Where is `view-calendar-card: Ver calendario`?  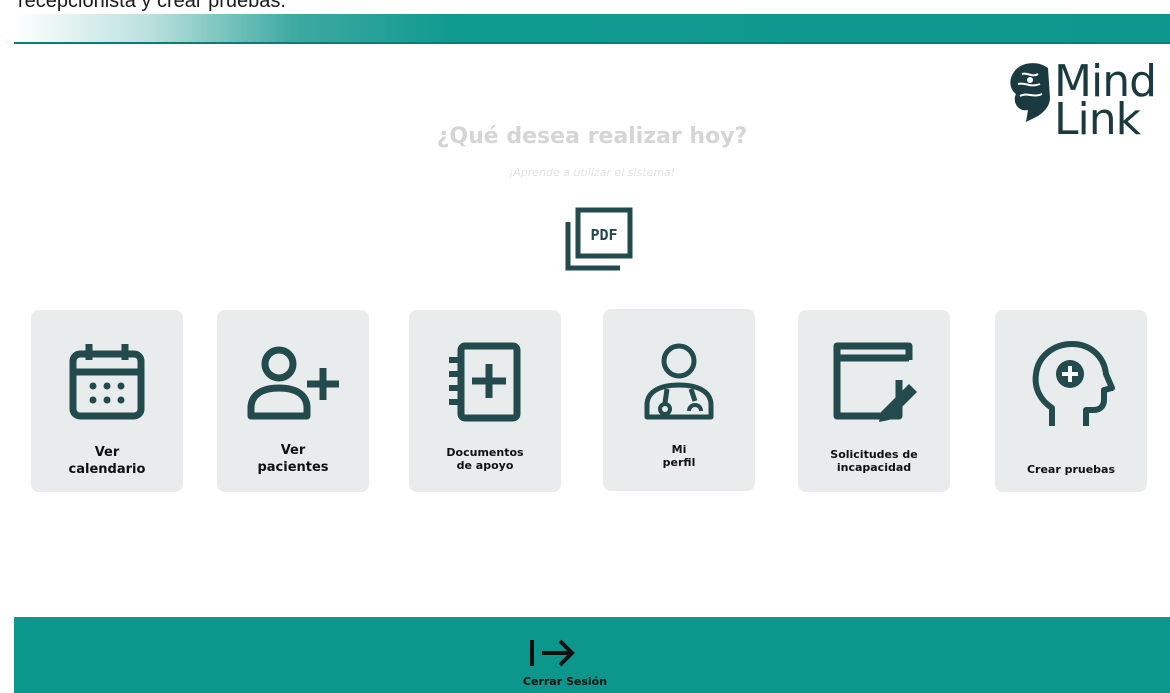
view-calendar-card: Ver calendario is located at coordinates (107, 401).